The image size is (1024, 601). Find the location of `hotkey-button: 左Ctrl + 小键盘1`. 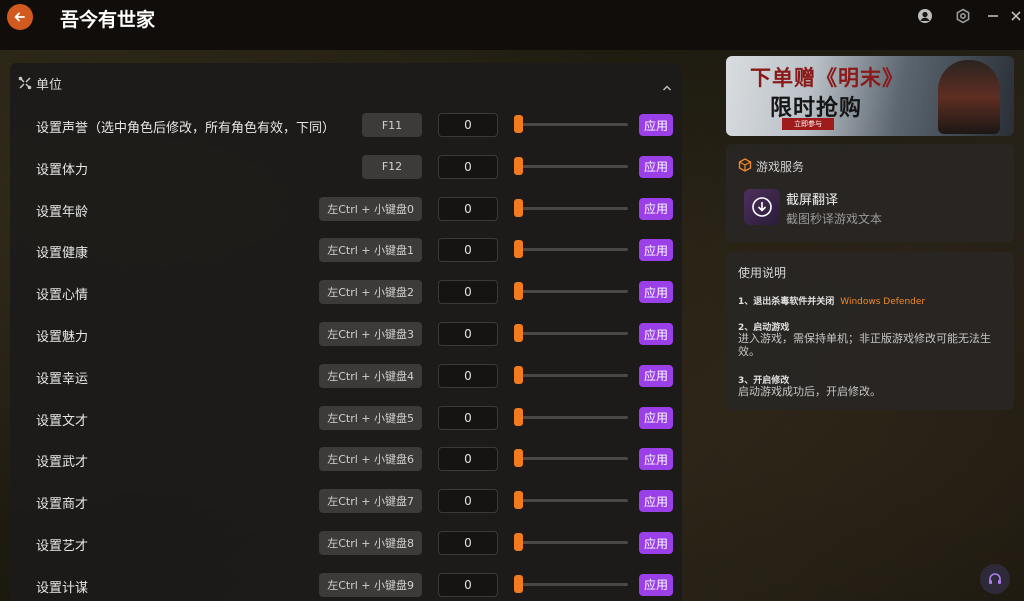

hotkey-button: 左Ctrl + 小键盘1 is located at coordinates (370, 250).